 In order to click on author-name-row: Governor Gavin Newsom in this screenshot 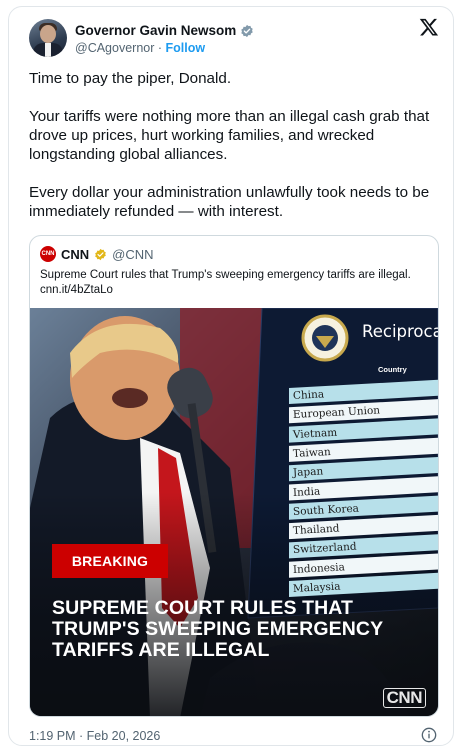, I will do `click(164, 30)`.